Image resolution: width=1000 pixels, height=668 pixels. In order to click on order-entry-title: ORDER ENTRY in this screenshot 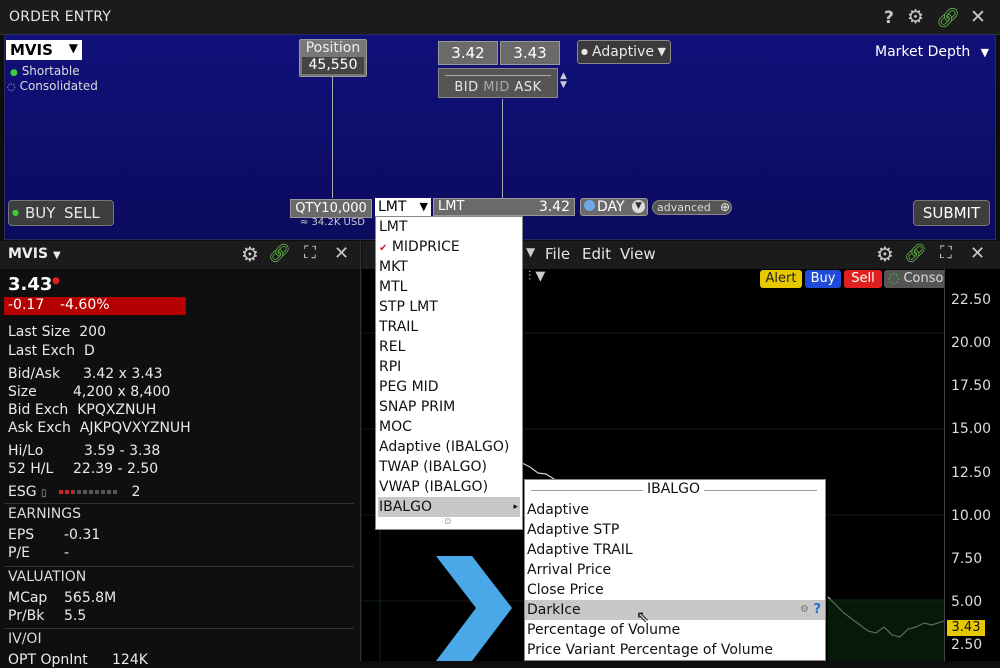, I will do `click(60, 17)`.